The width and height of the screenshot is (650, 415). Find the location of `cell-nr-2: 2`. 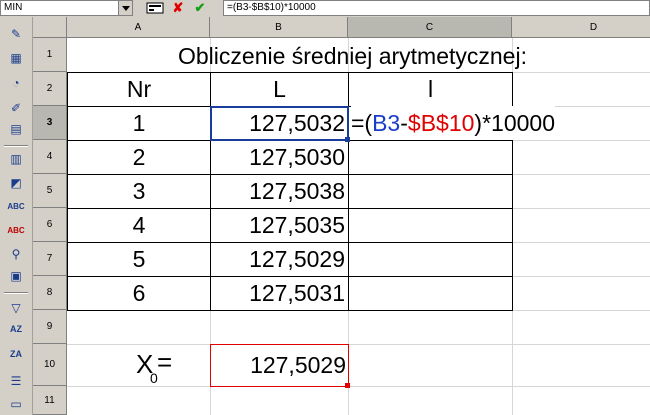

cell-nr-2: 2 is located at coordinates (139, 157).